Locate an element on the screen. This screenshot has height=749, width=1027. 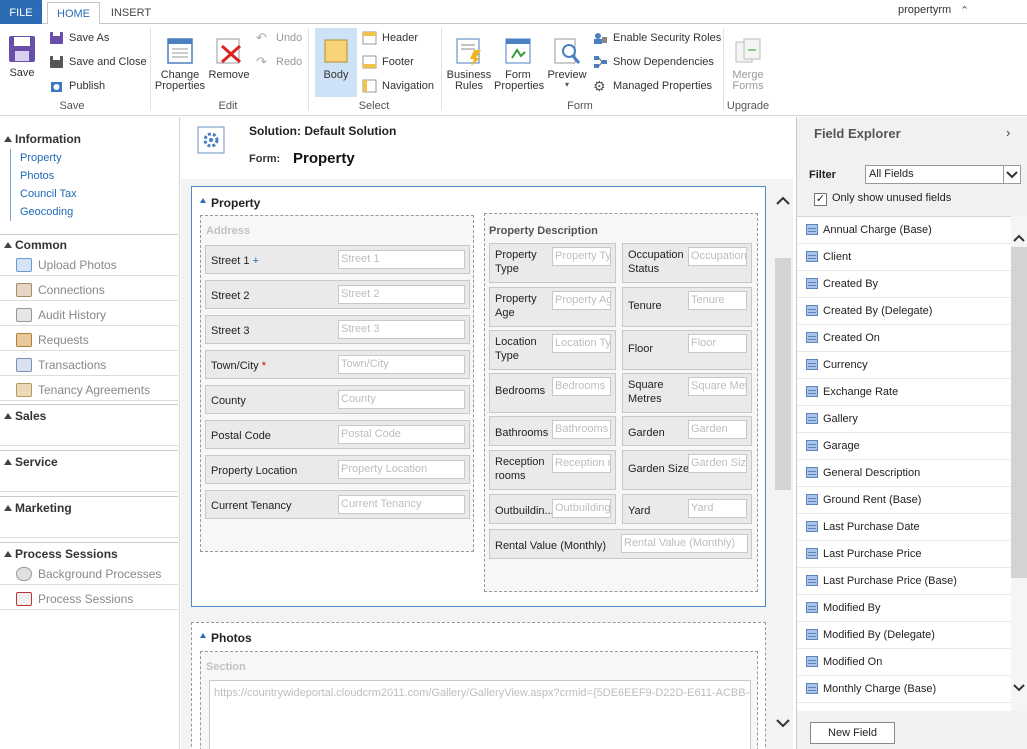
reception-rooms-input: Reception r is located at coordinates (581, 463).